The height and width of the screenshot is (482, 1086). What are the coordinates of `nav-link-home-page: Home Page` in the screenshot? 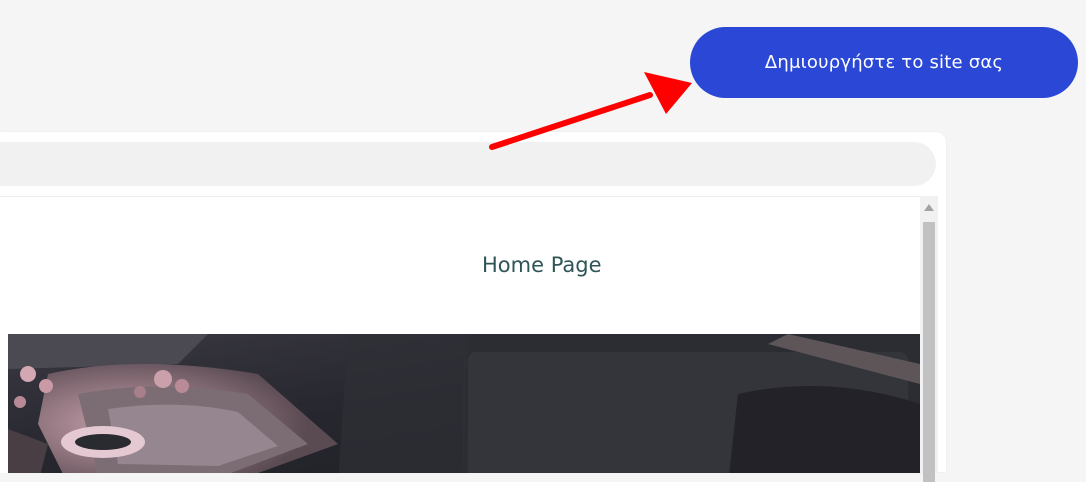 It's located at (542, 265).